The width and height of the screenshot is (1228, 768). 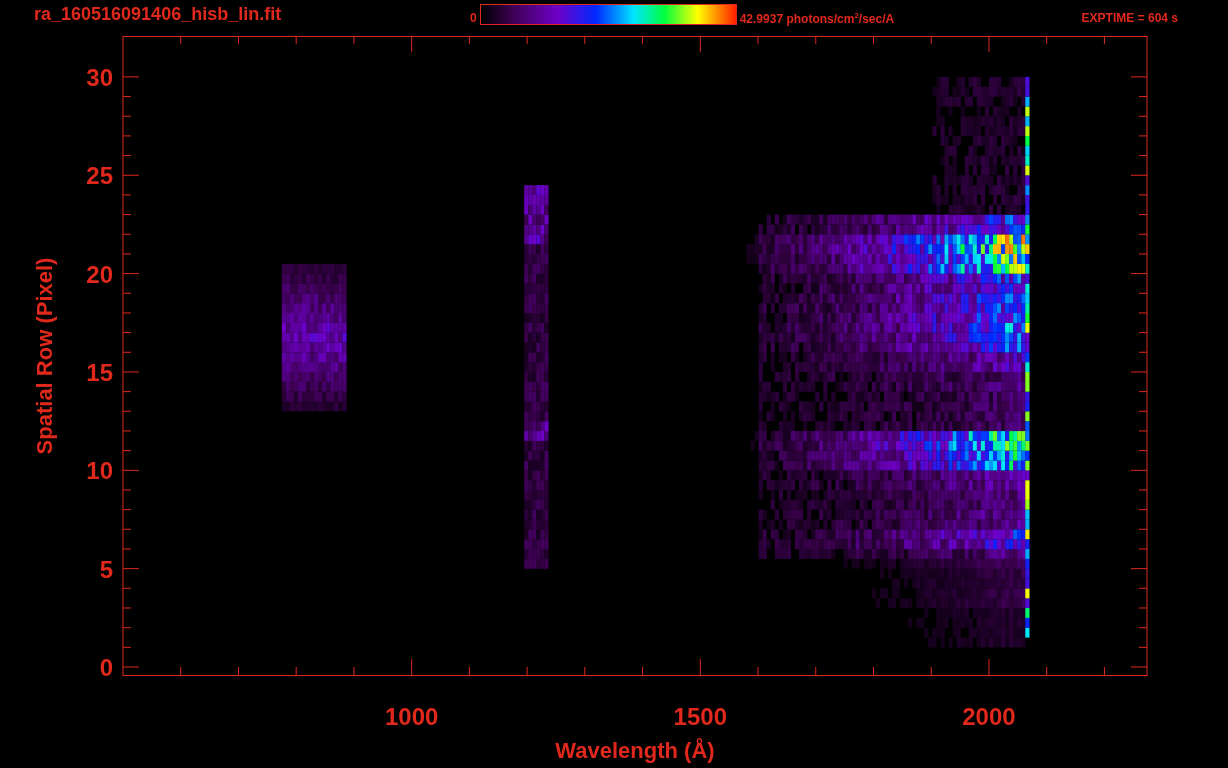 I want to click on y-tick-label: 0, so click(x=106, y=667).